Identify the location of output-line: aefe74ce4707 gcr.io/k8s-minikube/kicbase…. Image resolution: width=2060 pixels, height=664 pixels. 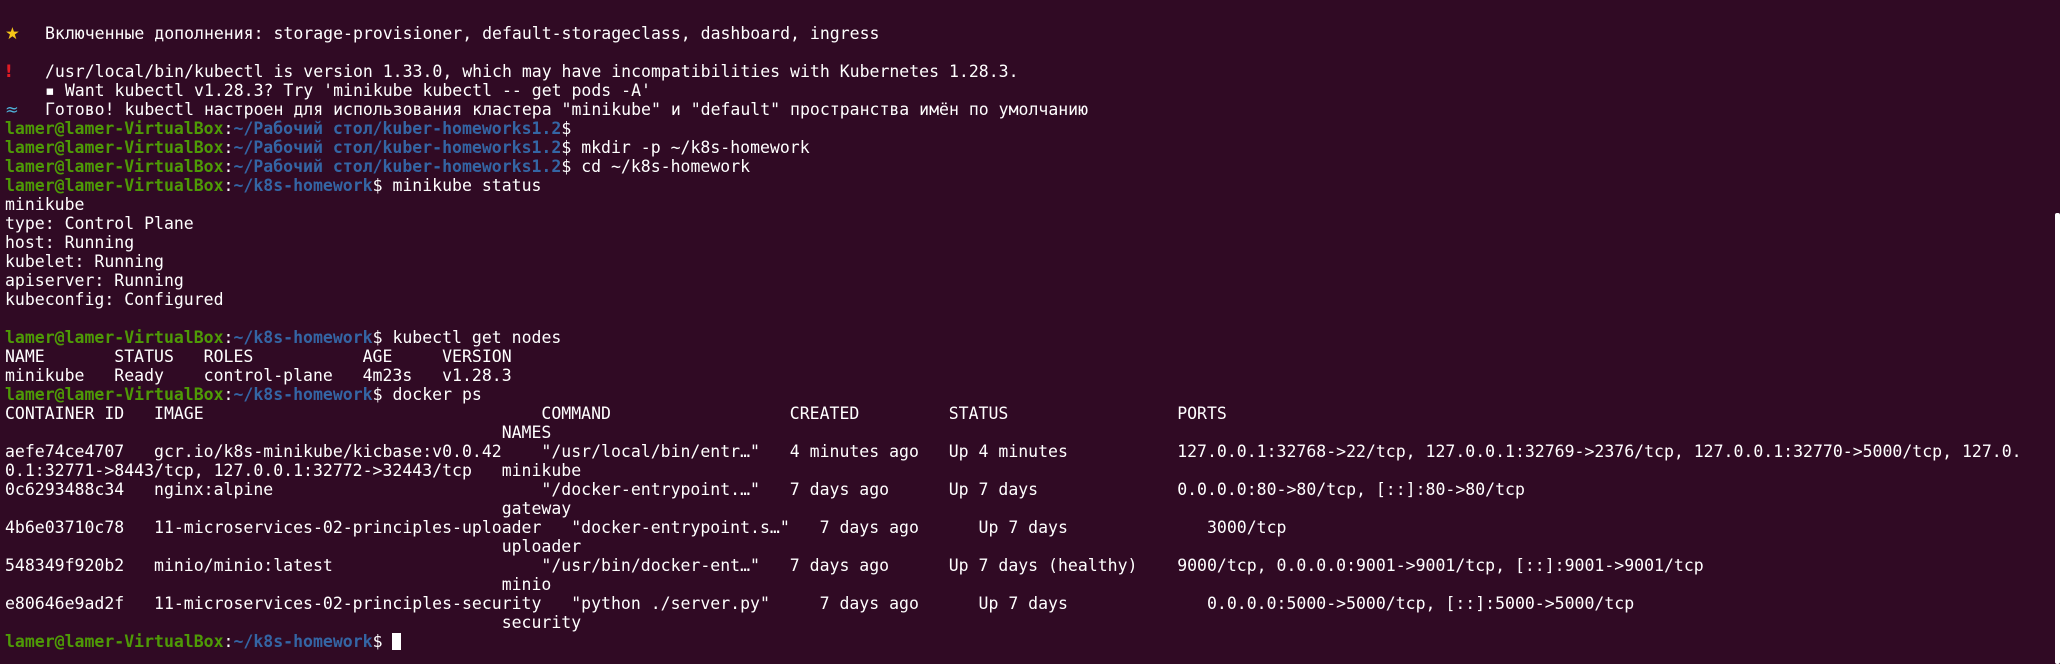
(1013, 451).